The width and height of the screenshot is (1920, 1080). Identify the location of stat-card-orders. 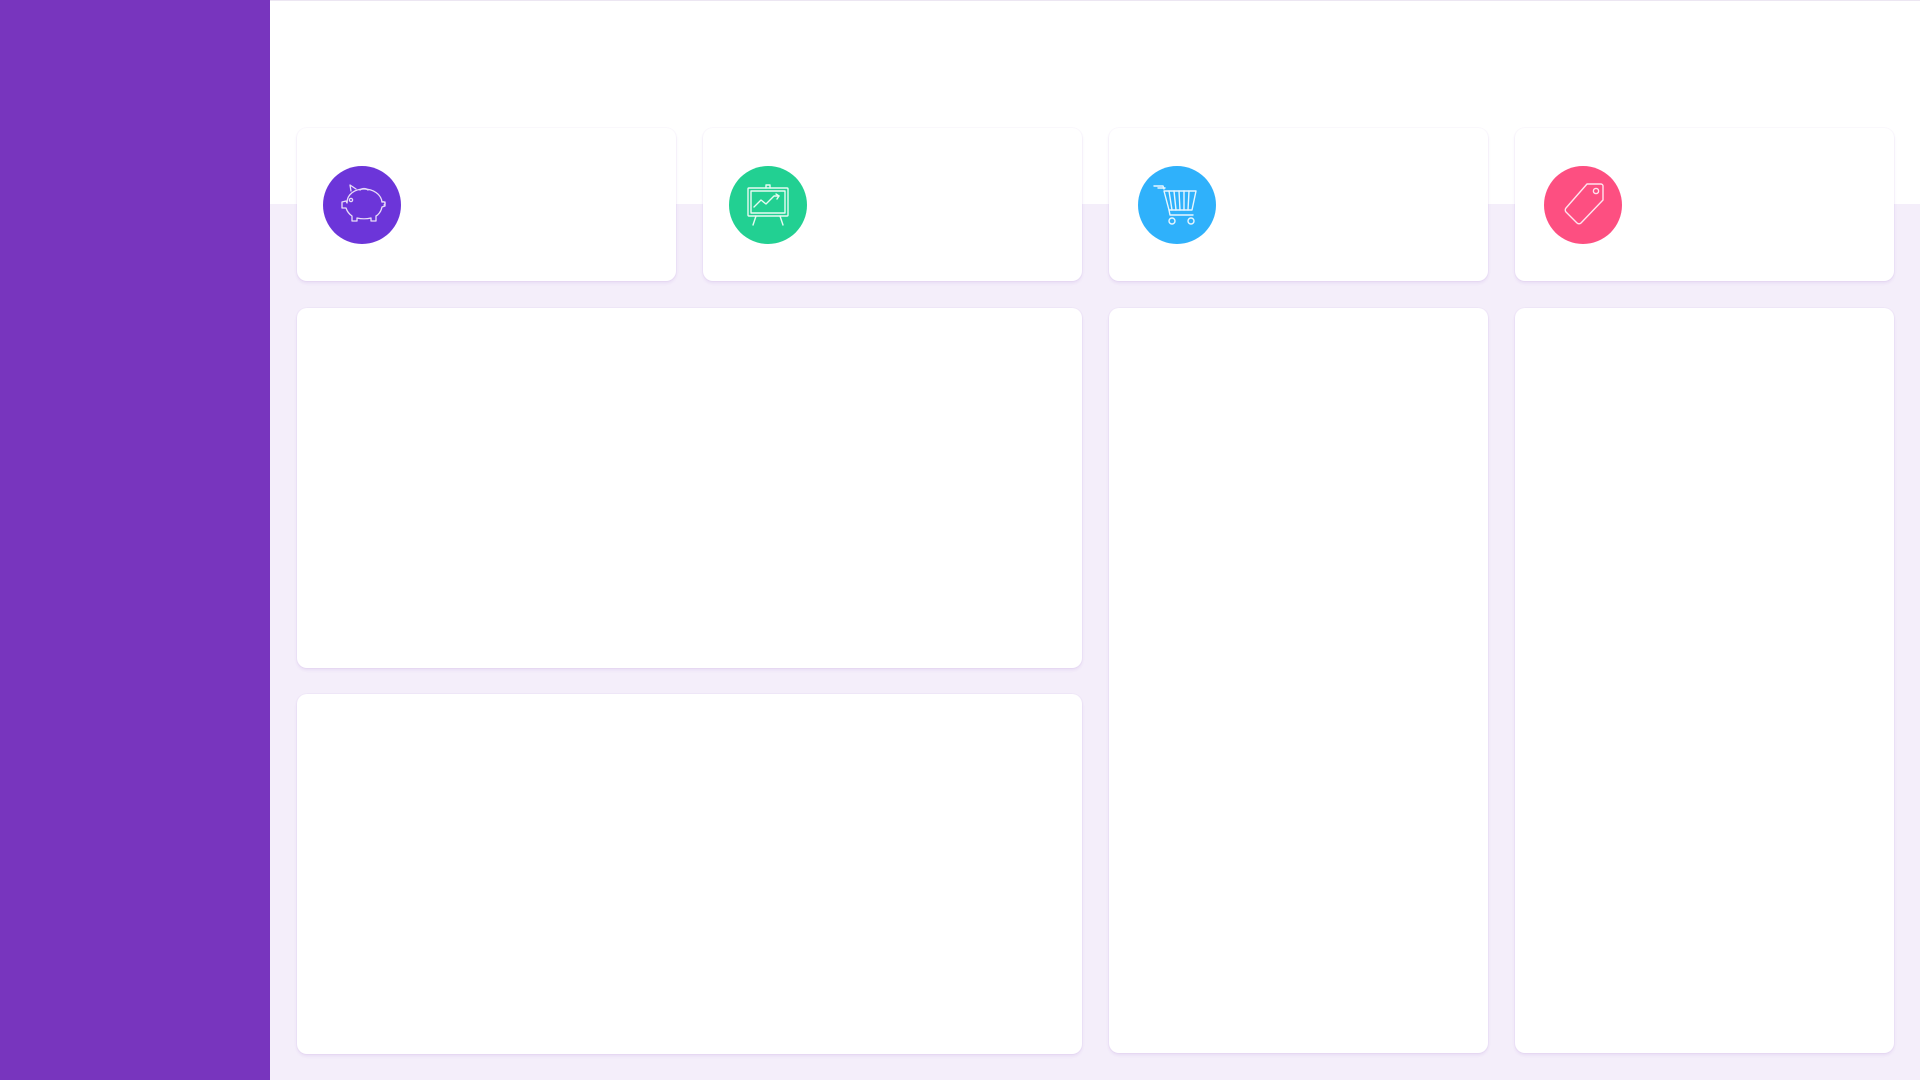
(1298, 204).